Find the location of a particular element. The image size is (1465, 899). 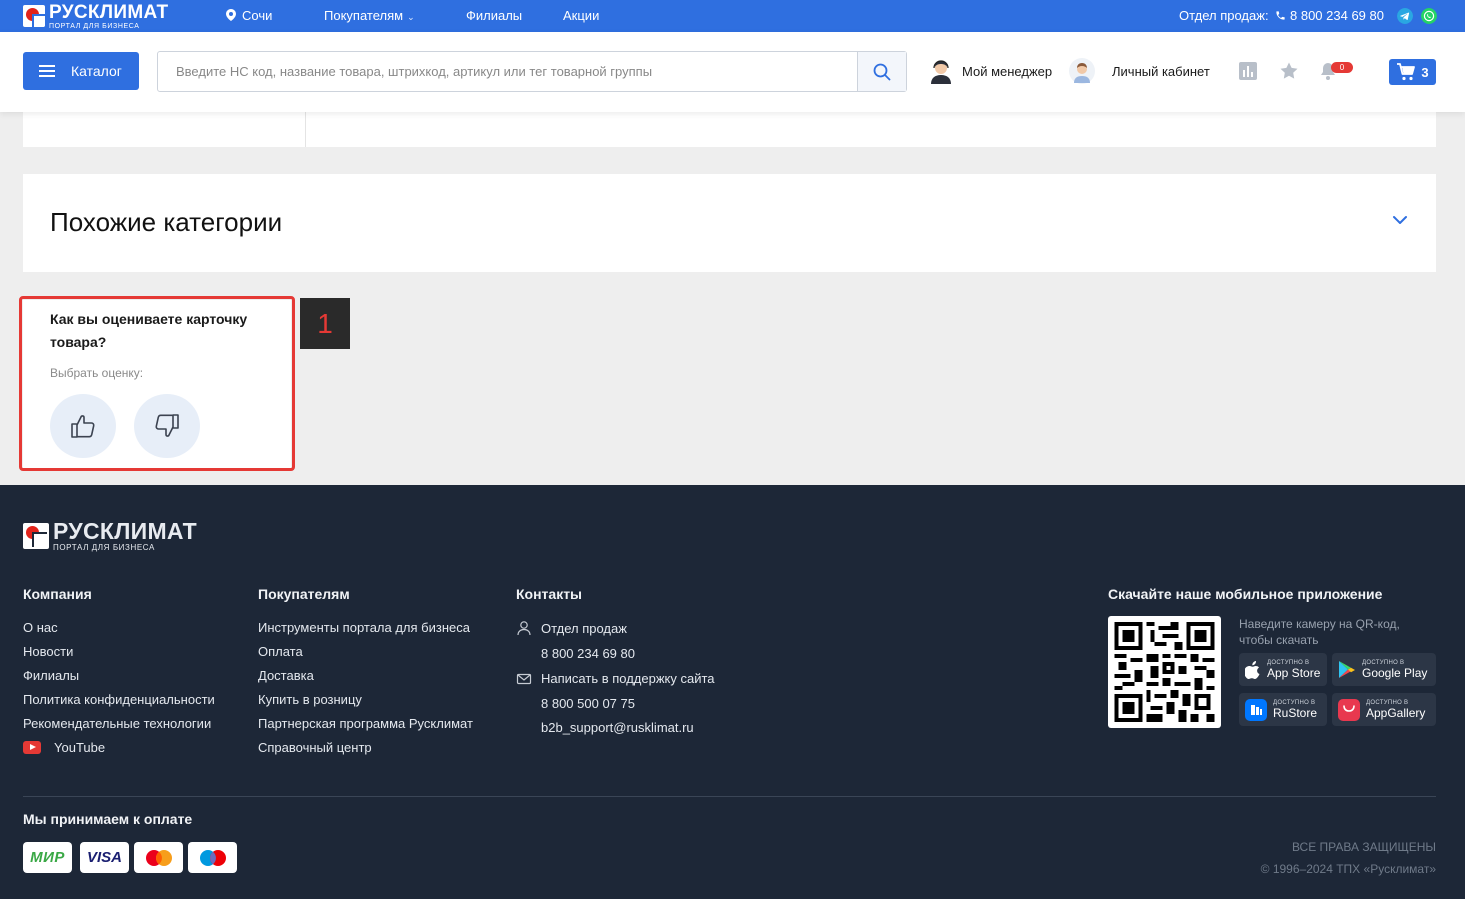

account-link: Личный кабинет is located at coordinates (1139, 71).